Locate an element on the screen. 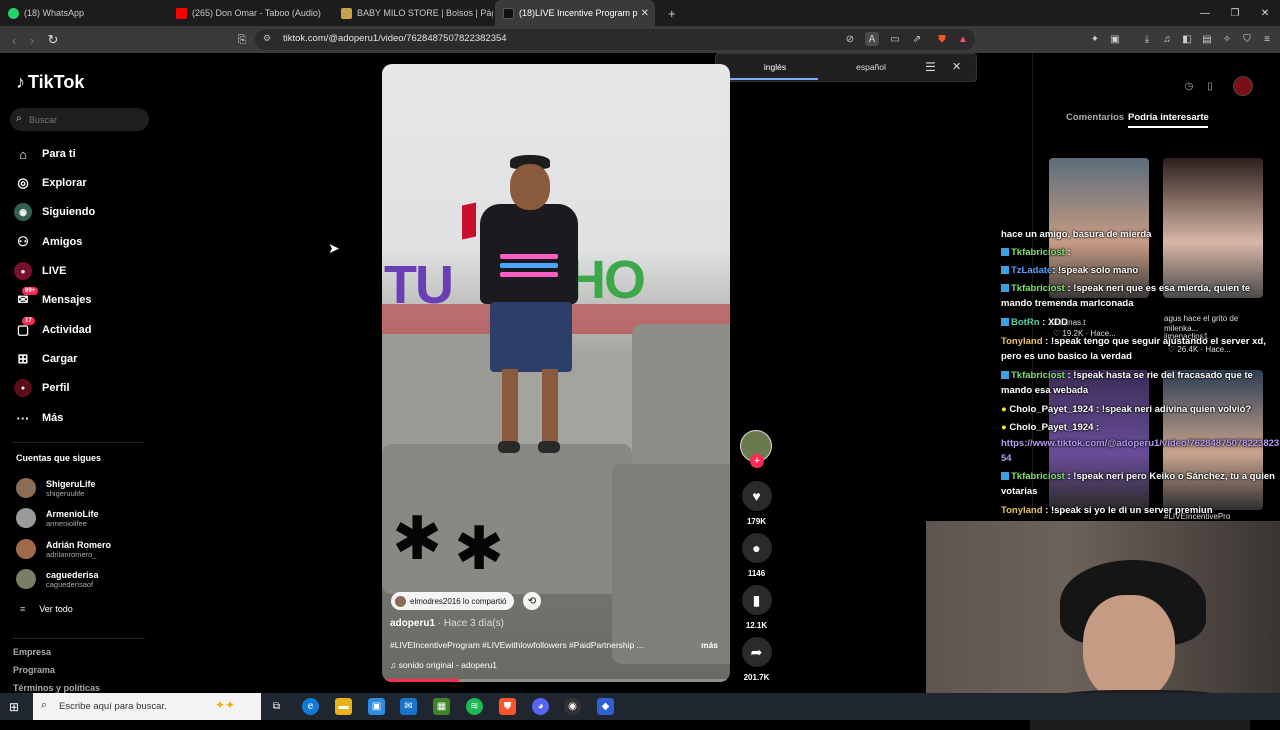 The width and height of the screenshot is (1280, 730). following-item: caguederisa caguederisaof is located at coordinates (57, 579).